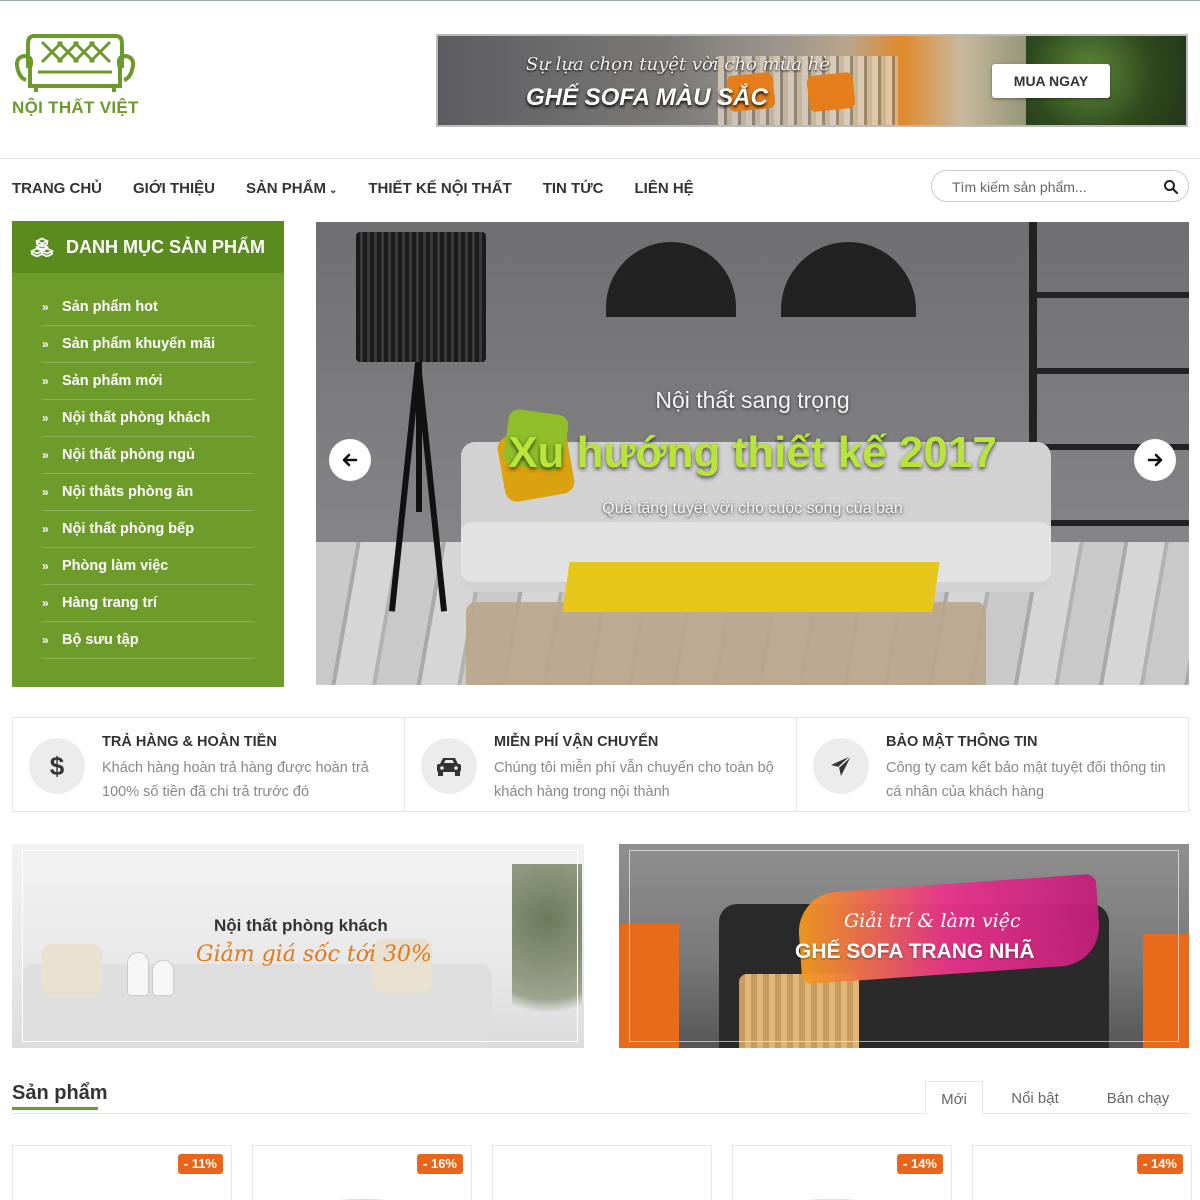 The width and height of the screenshot is (1200, 1200). I want to click on nav-interior-design: THIẾT KẾ NỘI THẤT, so click(439, 188).